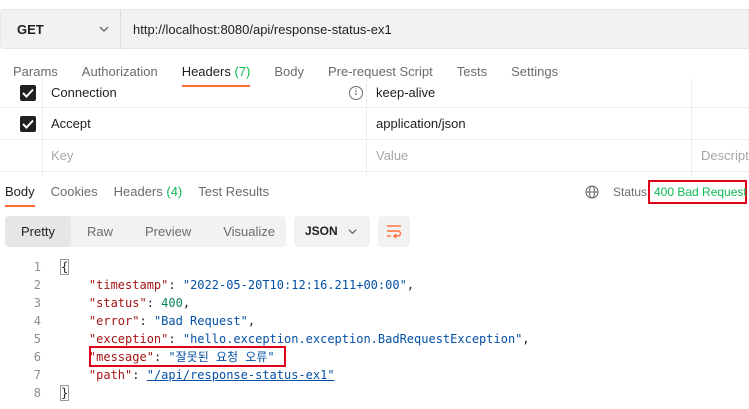  I want to click on status-value: 400 Bad Request, so click(700, 192).